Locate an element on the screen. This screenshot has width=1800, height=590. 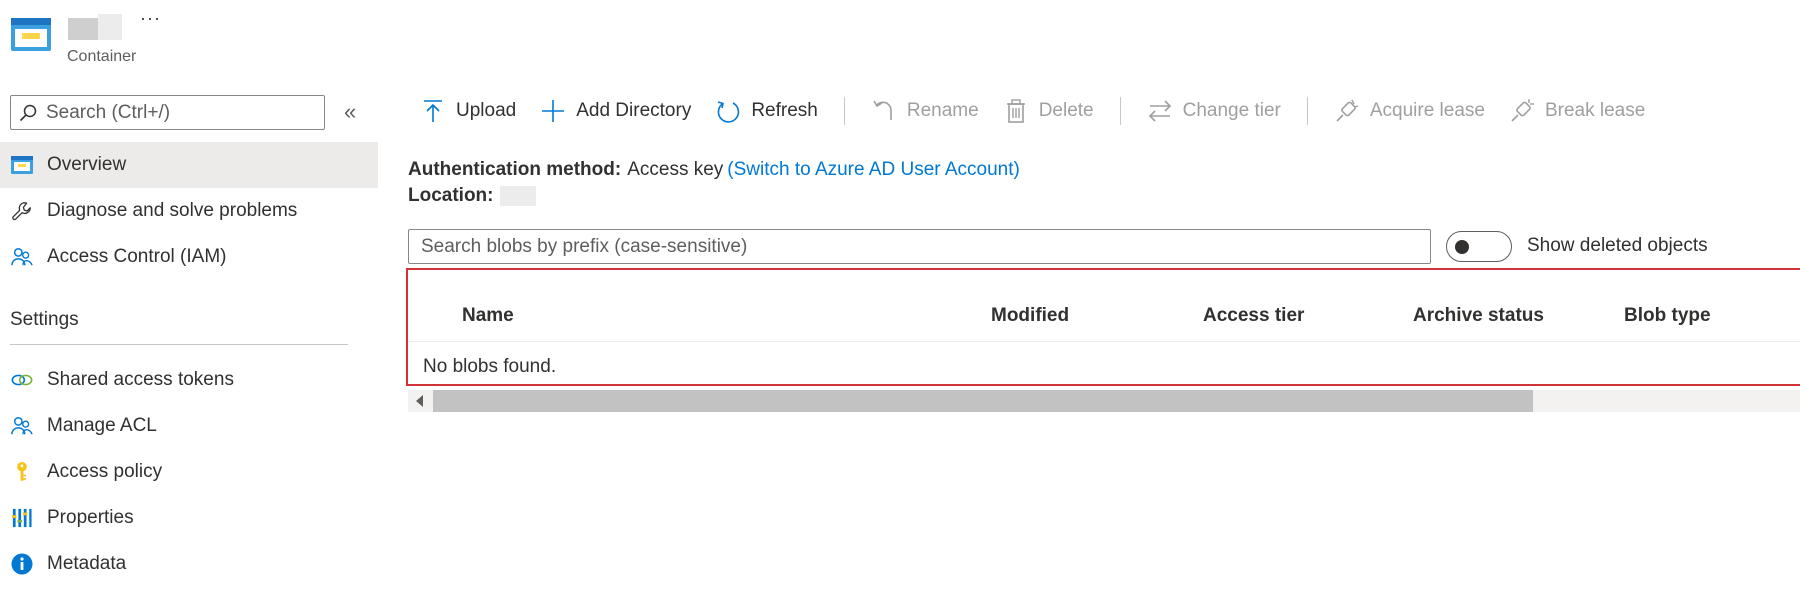
upload-icon is located at coordinates (433, 111).